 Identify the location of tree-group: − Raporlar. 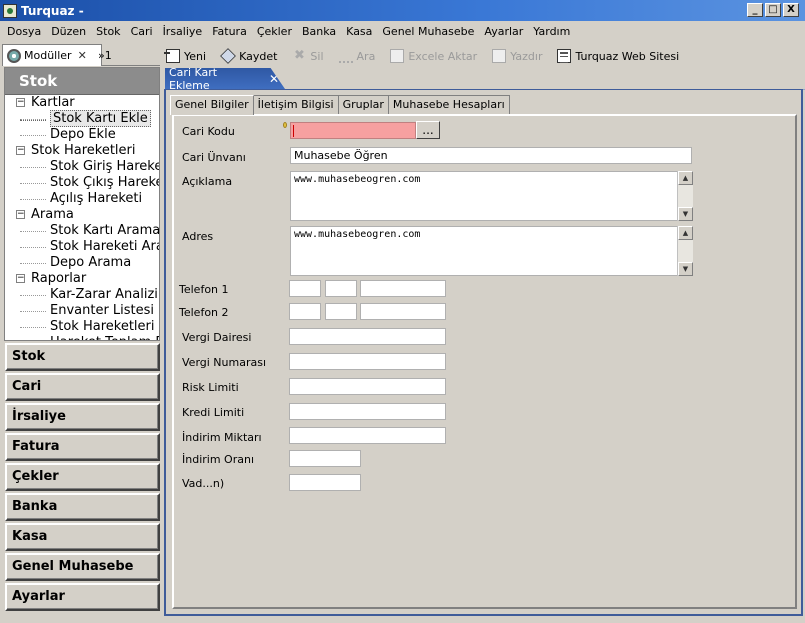
(82, 279).